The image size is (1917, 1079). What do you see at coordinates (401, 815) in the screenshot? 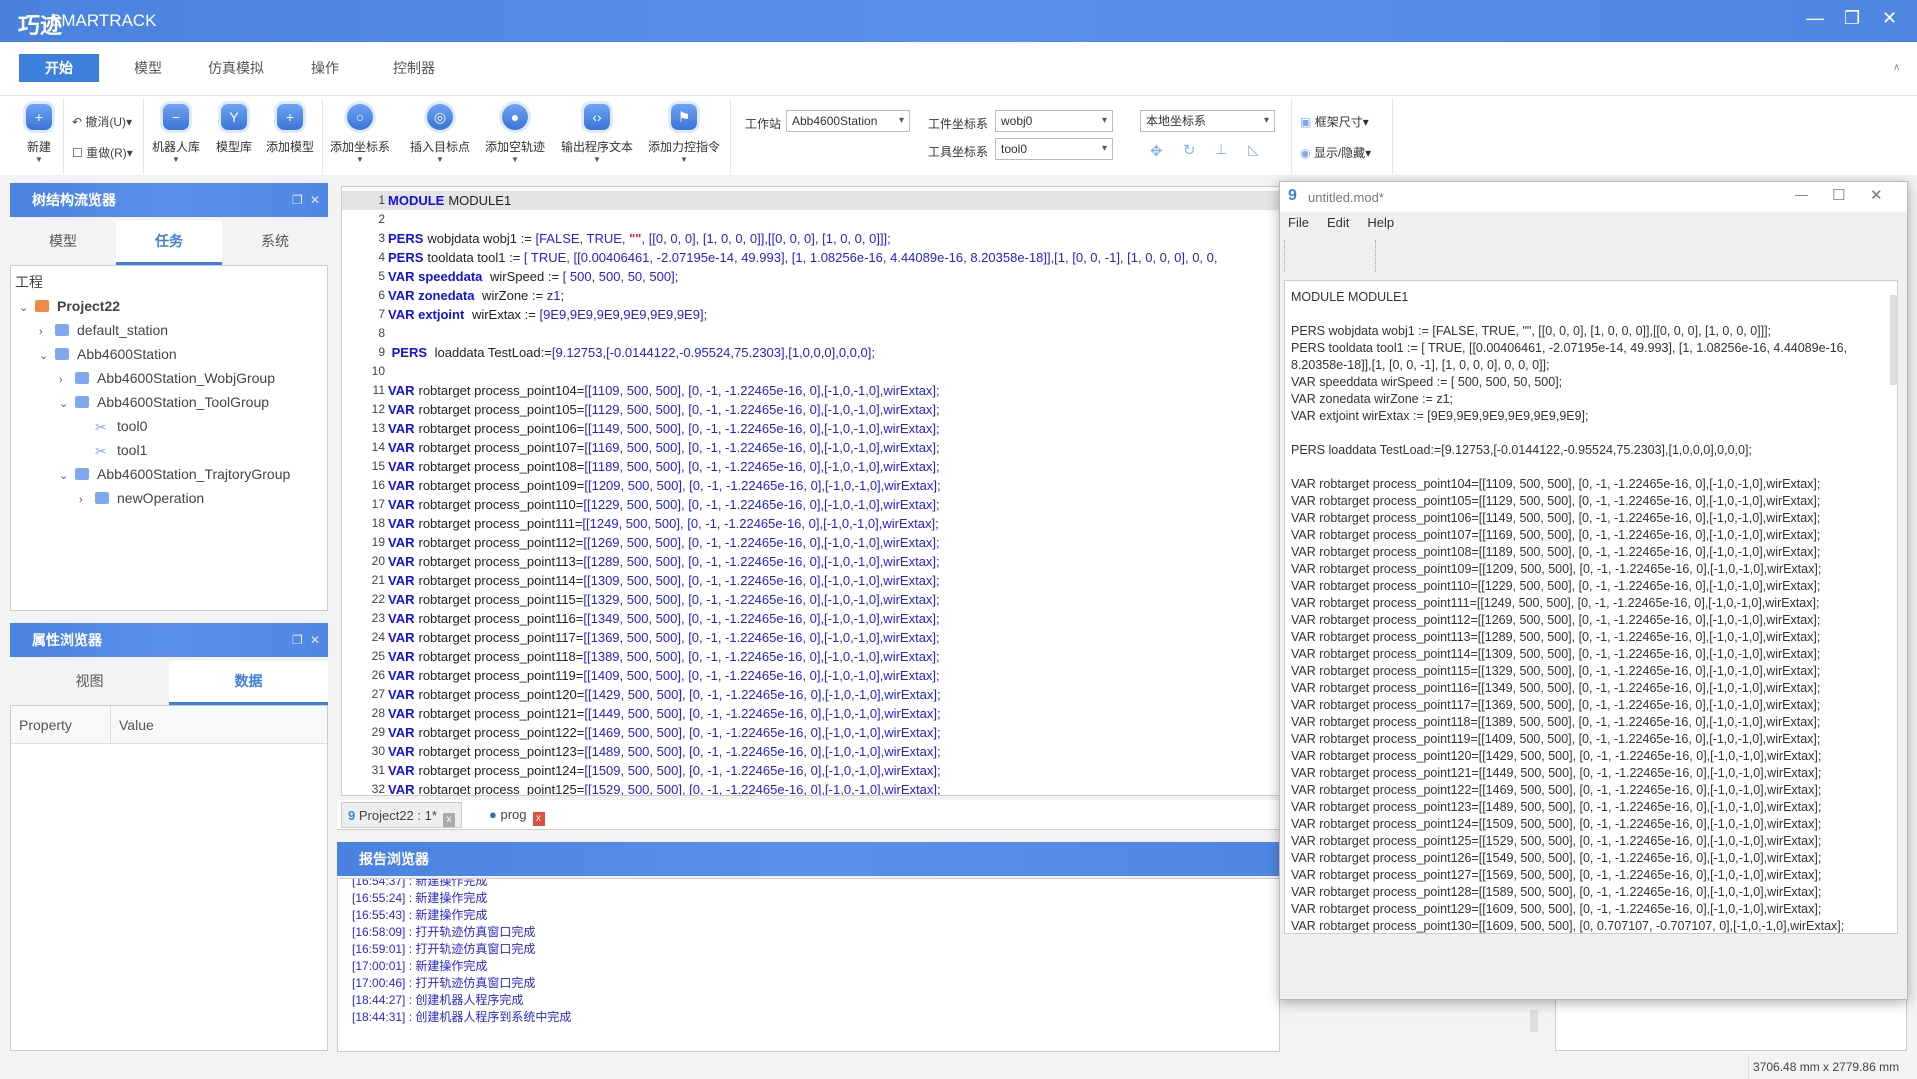
I see `doc-tab-project: 9 Project22 : 1* x` at bounding box center [401, 815].